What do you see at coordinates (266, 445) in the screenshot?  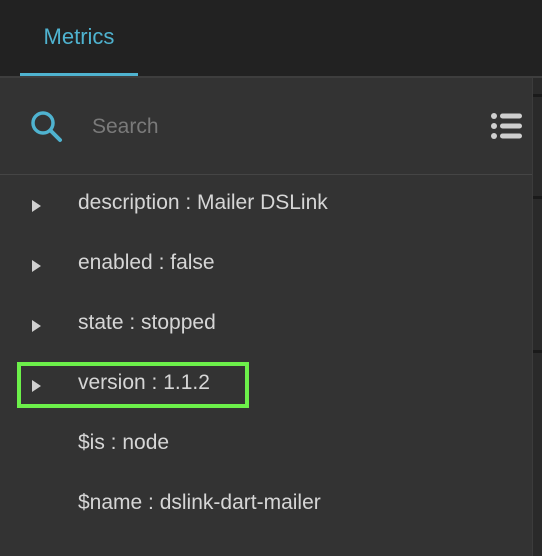 I see `tree-row-is: $is : node` at bounding box center [266, 445].